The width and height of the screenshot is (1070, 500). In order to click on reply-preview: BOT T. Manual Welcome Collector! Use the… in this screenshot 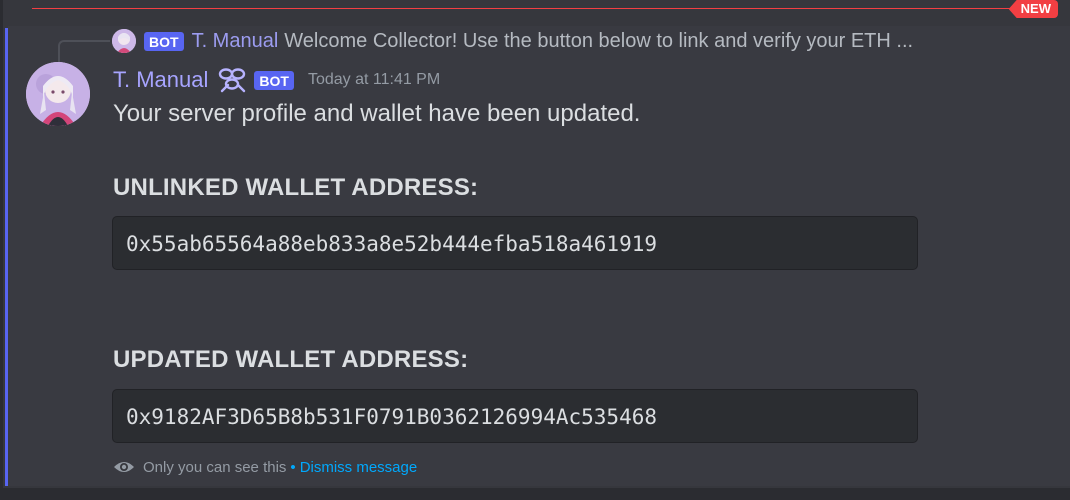, I will do `click(512, 41)`.